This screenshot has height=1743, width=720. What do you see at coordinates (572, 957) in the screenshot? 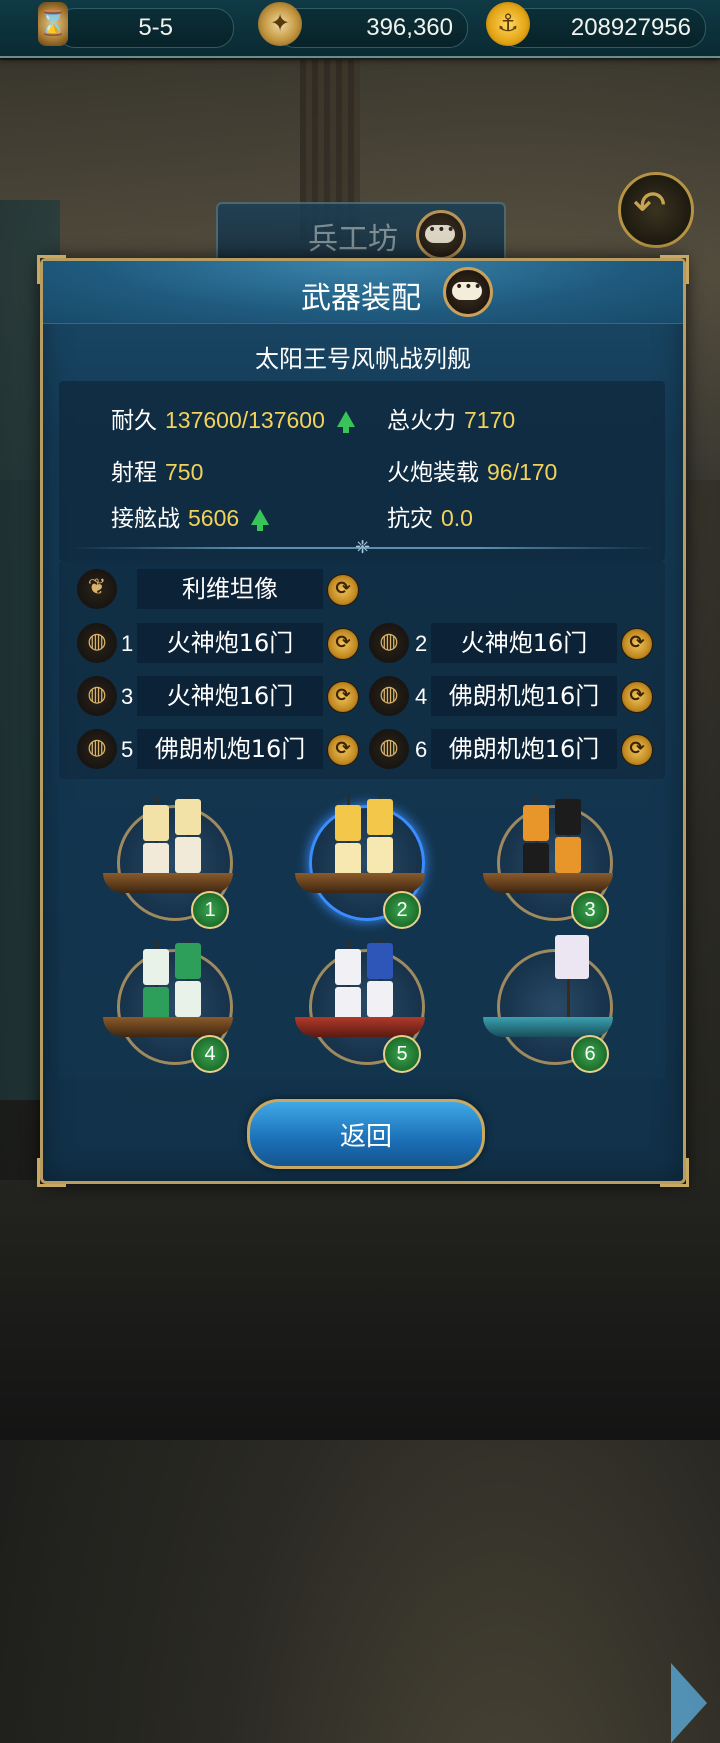
I see `flag-icon` at bounding box center [572, 957].